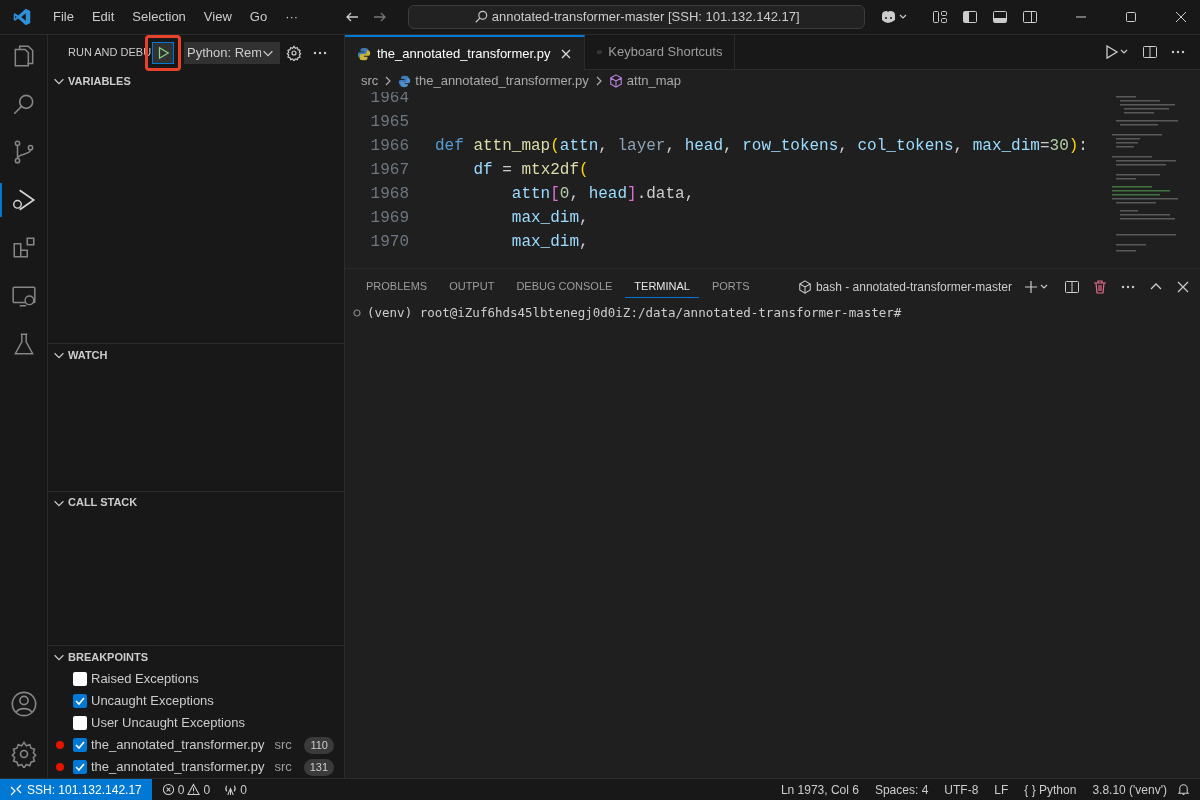  What do you see at coordinates (662, 286) in the screenshot?
I see `panel-tab: TERMINAL` at bounding box center [662, 286].